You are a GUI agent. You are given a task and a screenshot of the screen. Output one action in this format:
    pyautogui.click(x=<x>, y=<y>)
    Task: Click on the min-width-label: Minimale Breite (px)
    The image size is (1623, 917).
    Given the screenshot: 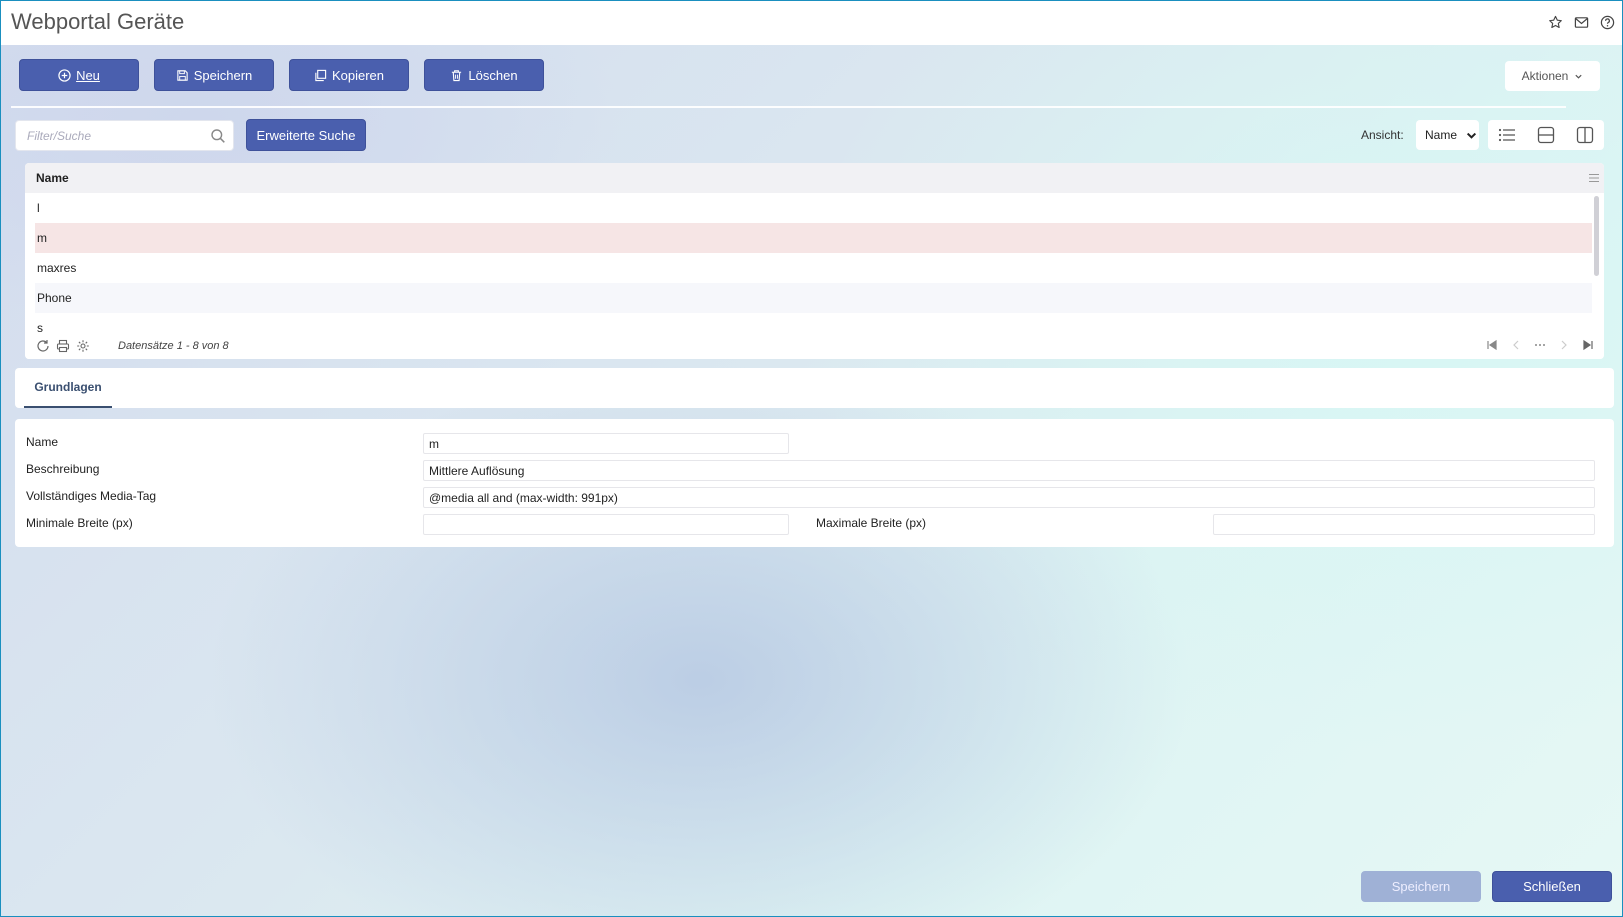 What is the action you would take?
    pyautogui.click(x=79, y=523)
    